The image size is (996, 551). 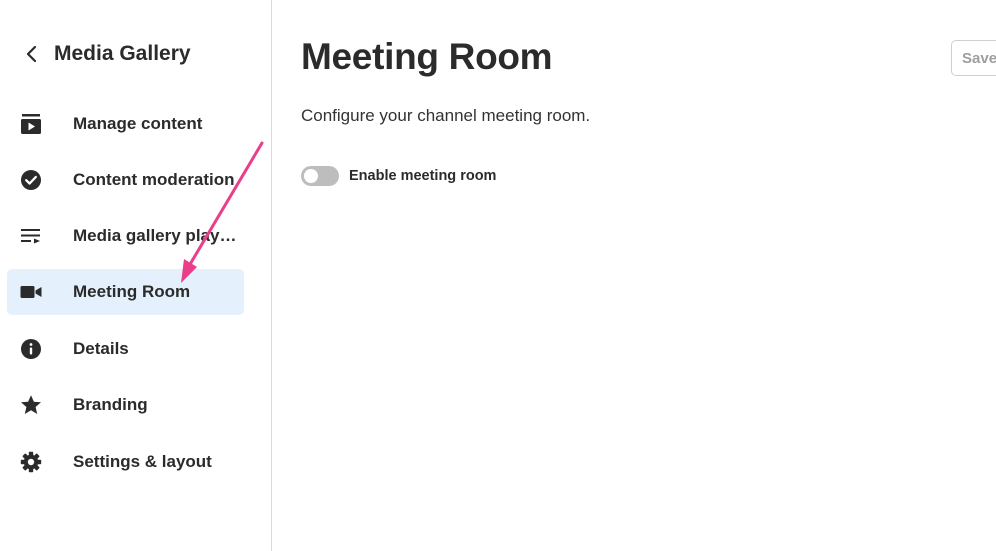 I want to click on sidebar-title: Media Gallery, so click(x=122, y=53).